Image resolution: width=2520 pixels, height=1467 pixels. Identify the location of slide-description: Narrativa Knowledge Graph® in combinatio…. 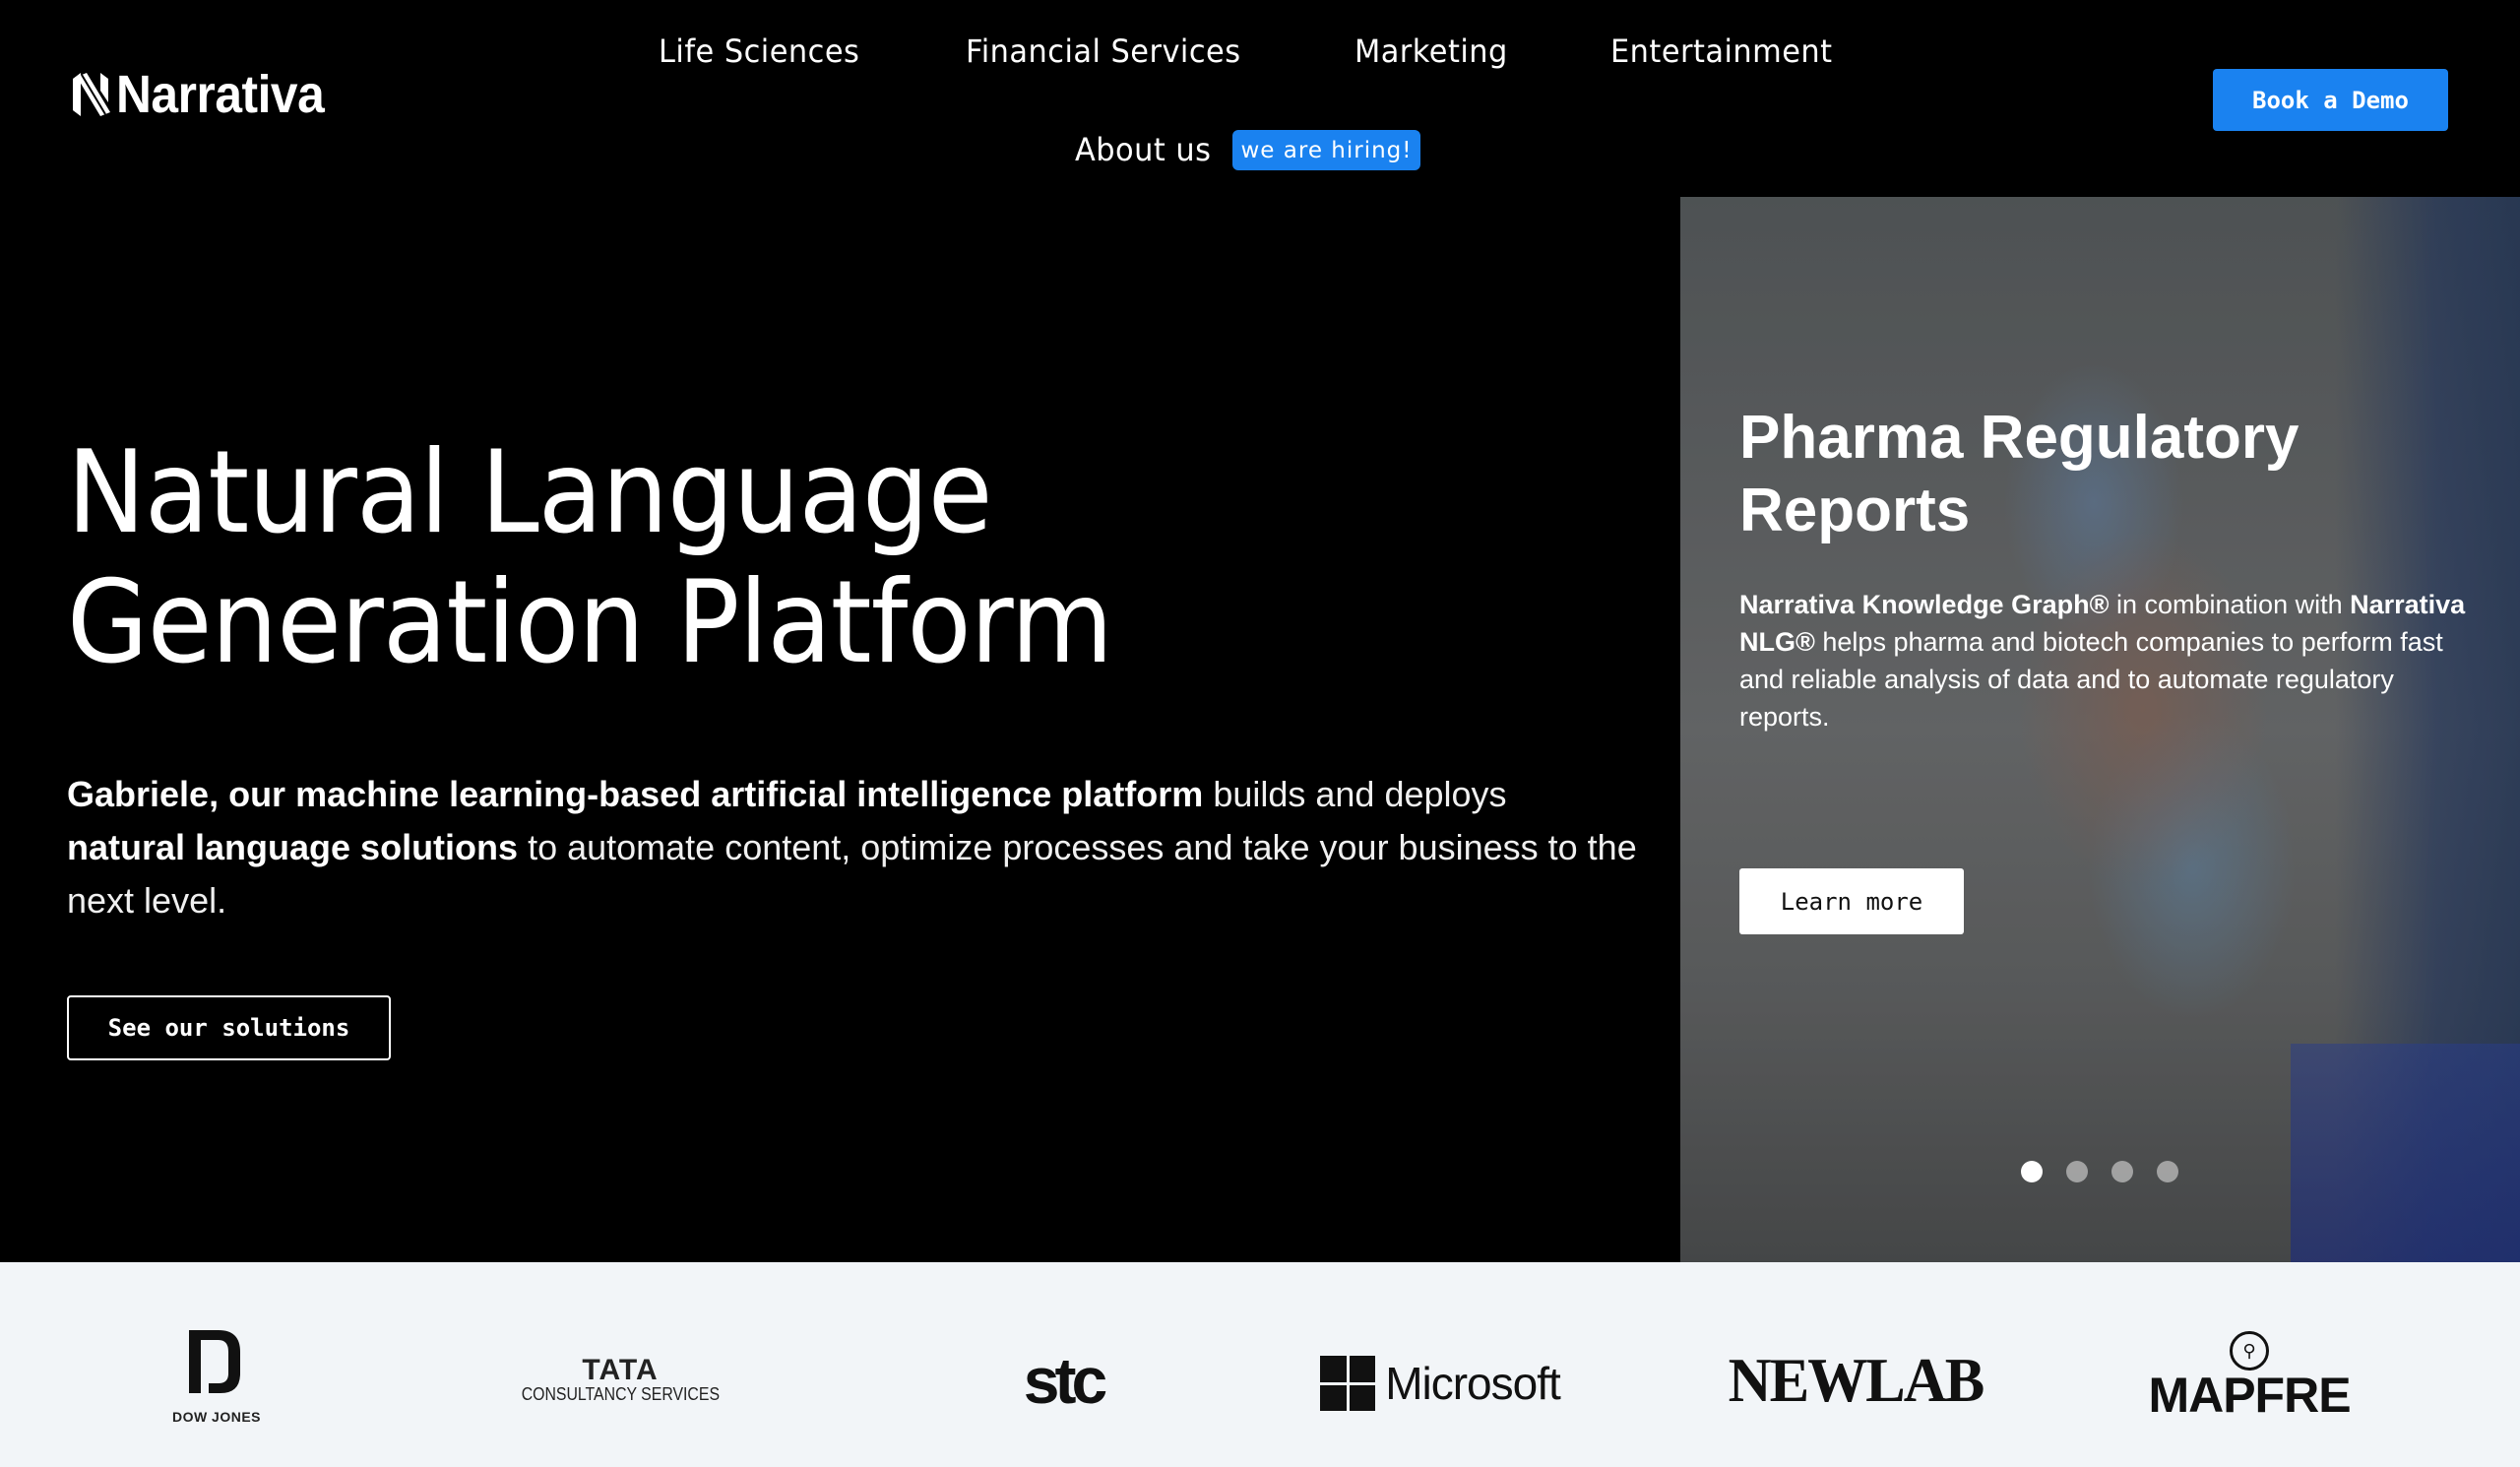
(2113, 660).